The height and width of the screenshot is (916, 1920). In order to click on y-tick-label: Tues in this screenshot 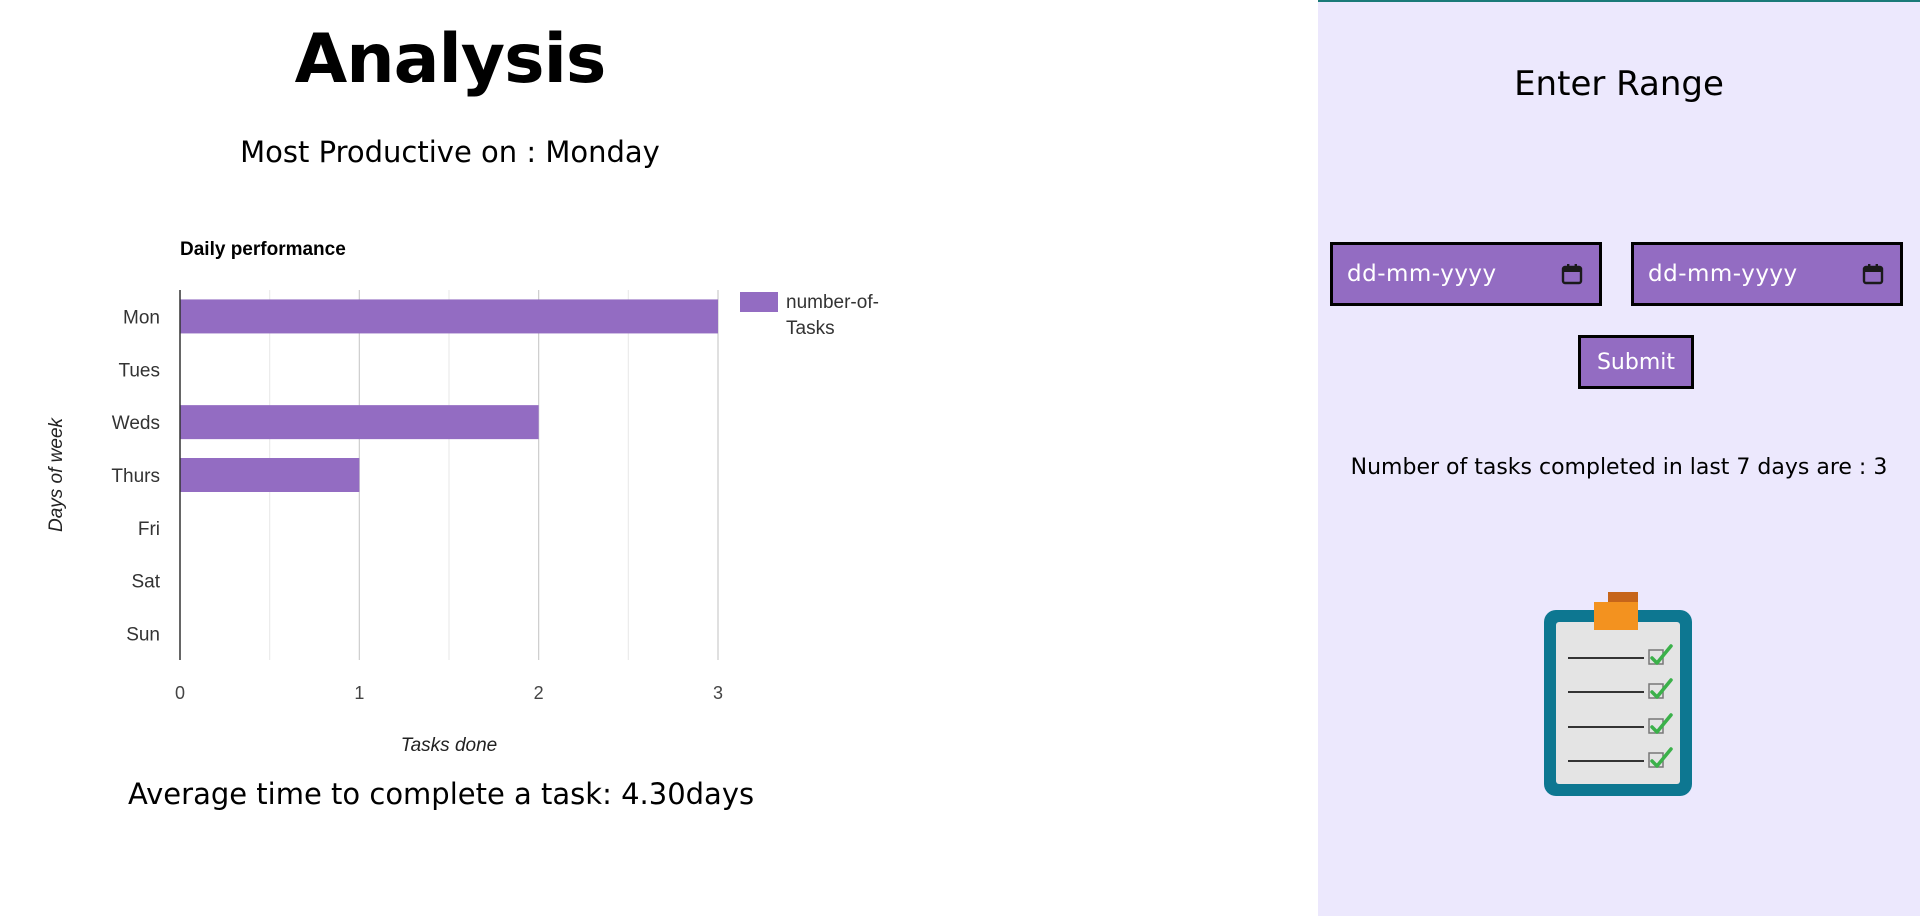, I will do `click(139, 370)`.